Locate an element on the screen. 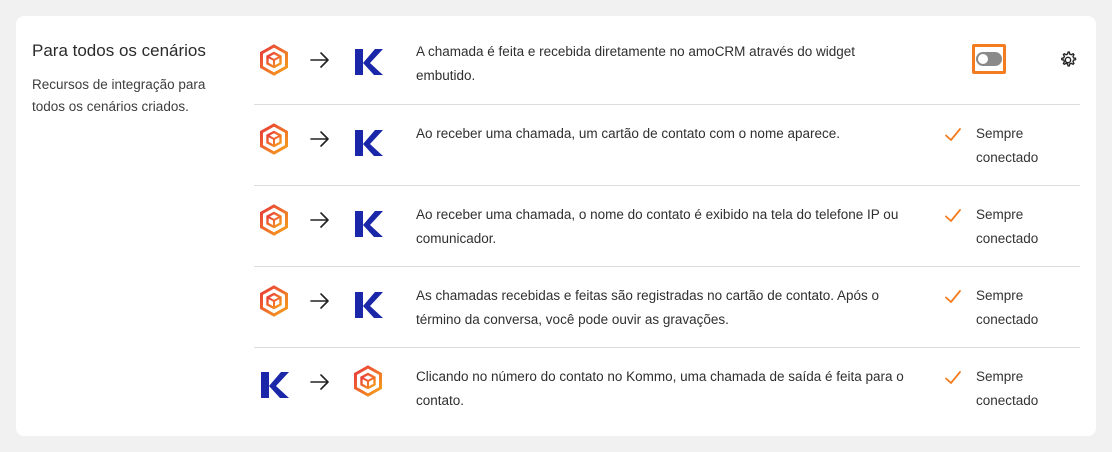  call-widget-toggle is located at coordinates (989, 59).